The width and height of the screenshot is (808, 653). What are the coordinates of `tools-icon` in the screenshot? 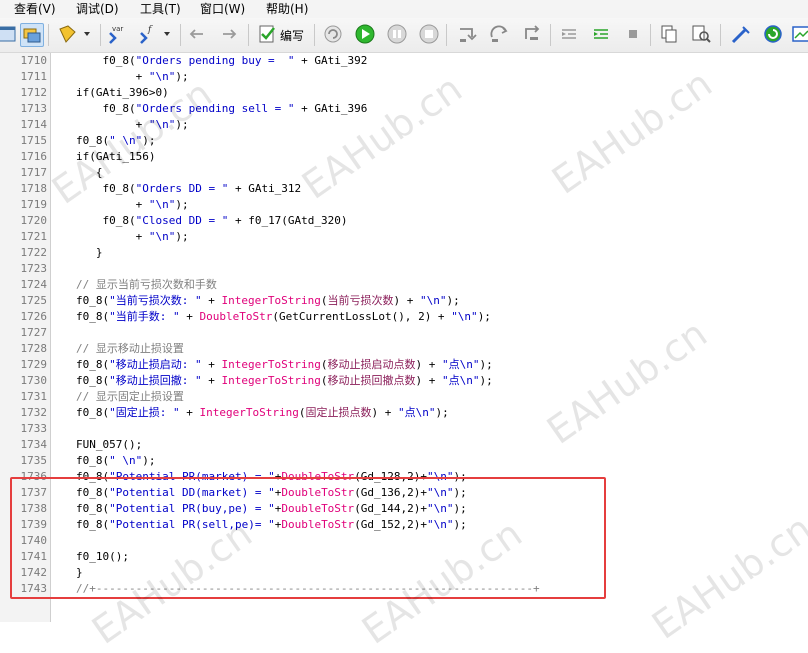 It's located at (741, 34).